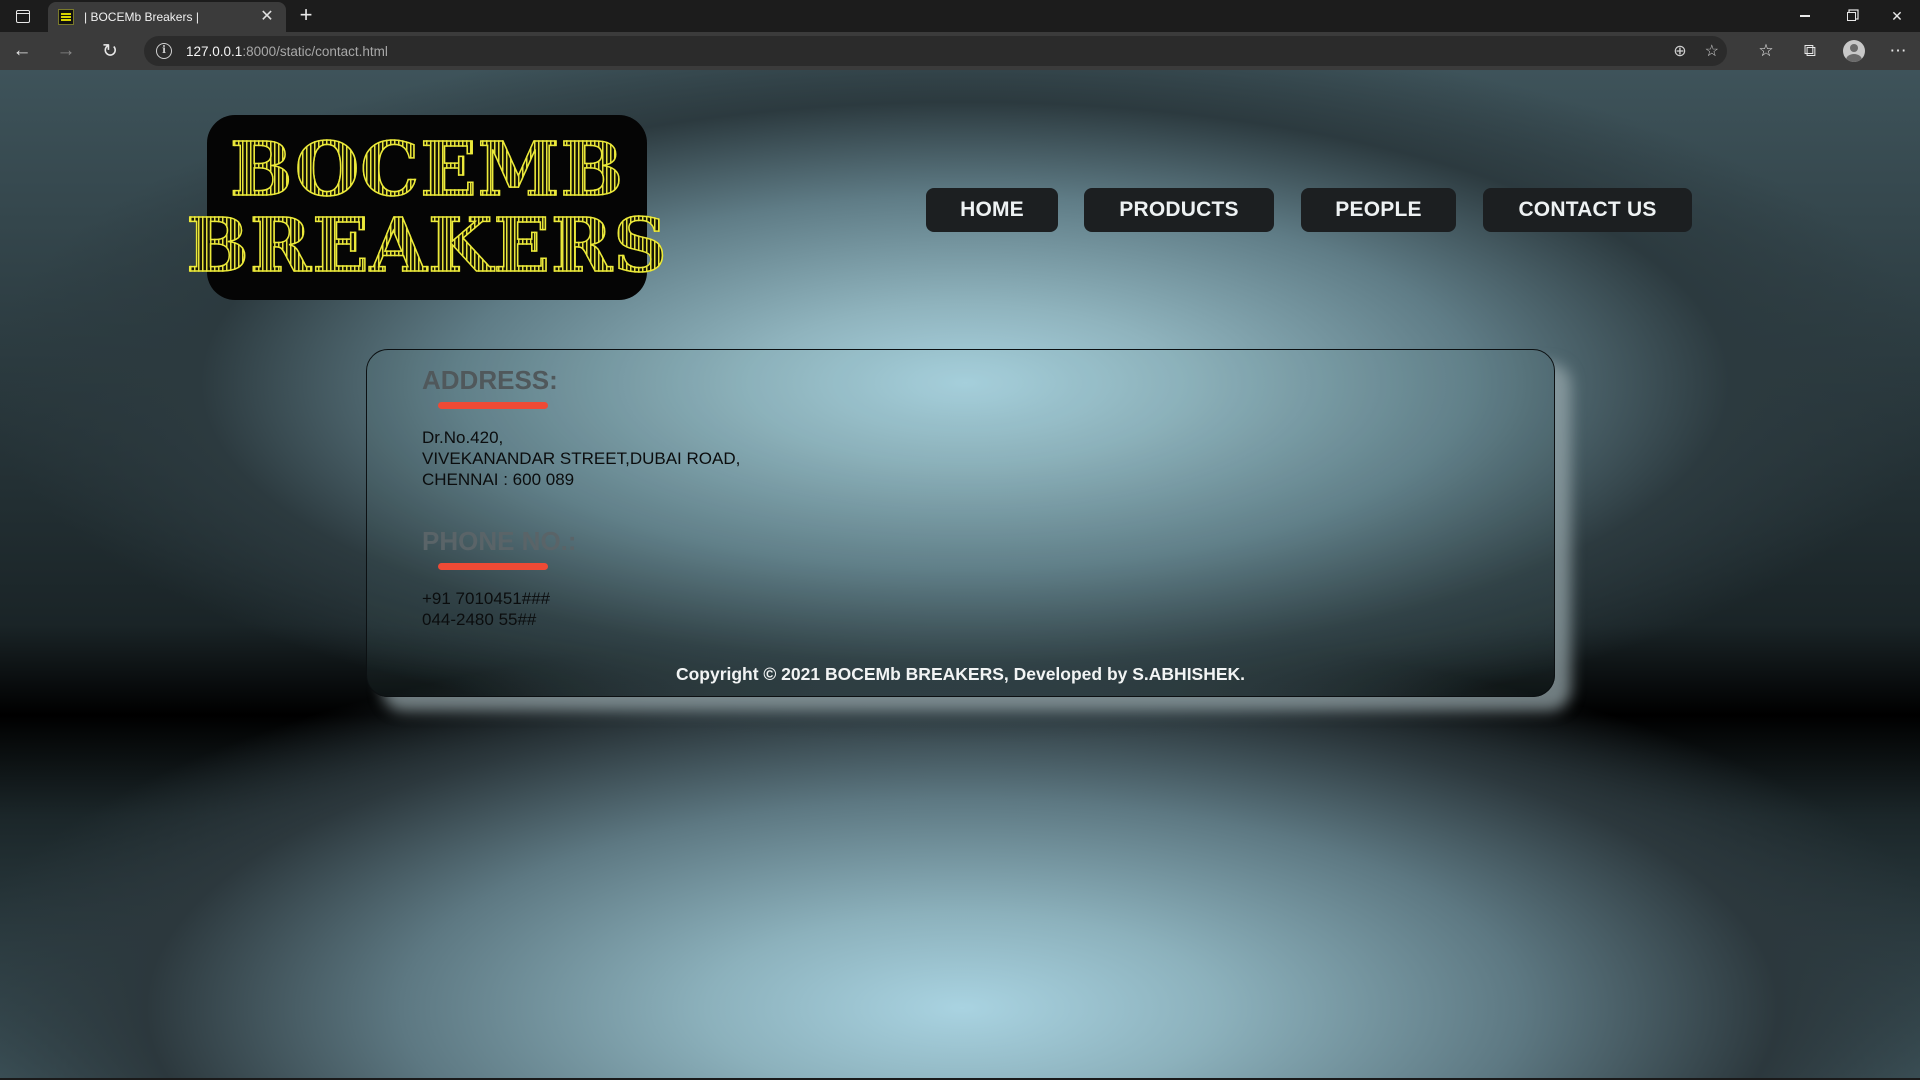 The image size is (1920, 1080). Describe the element at coordinates (486, 609) in the screenshot. I see `phone-block: +91 7010451### 044-2480 55##` at that location.